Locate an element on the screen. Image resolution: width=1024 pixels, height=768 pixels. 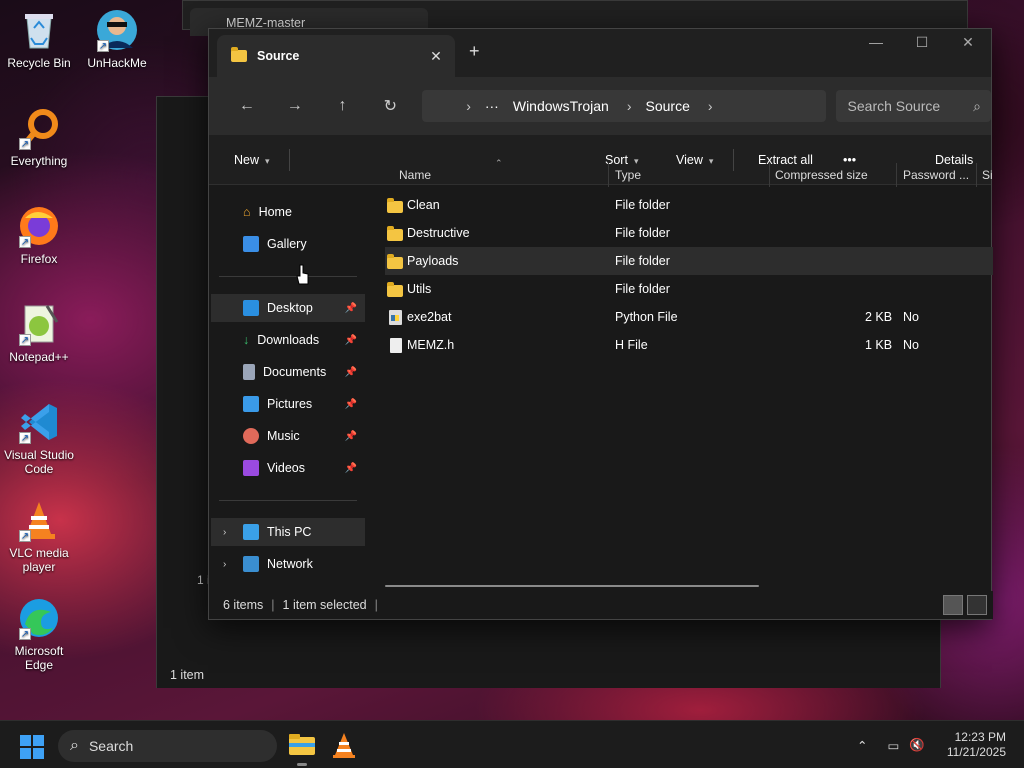
taskbar-search: ⌕ Search is located at coordinates (167, 746).